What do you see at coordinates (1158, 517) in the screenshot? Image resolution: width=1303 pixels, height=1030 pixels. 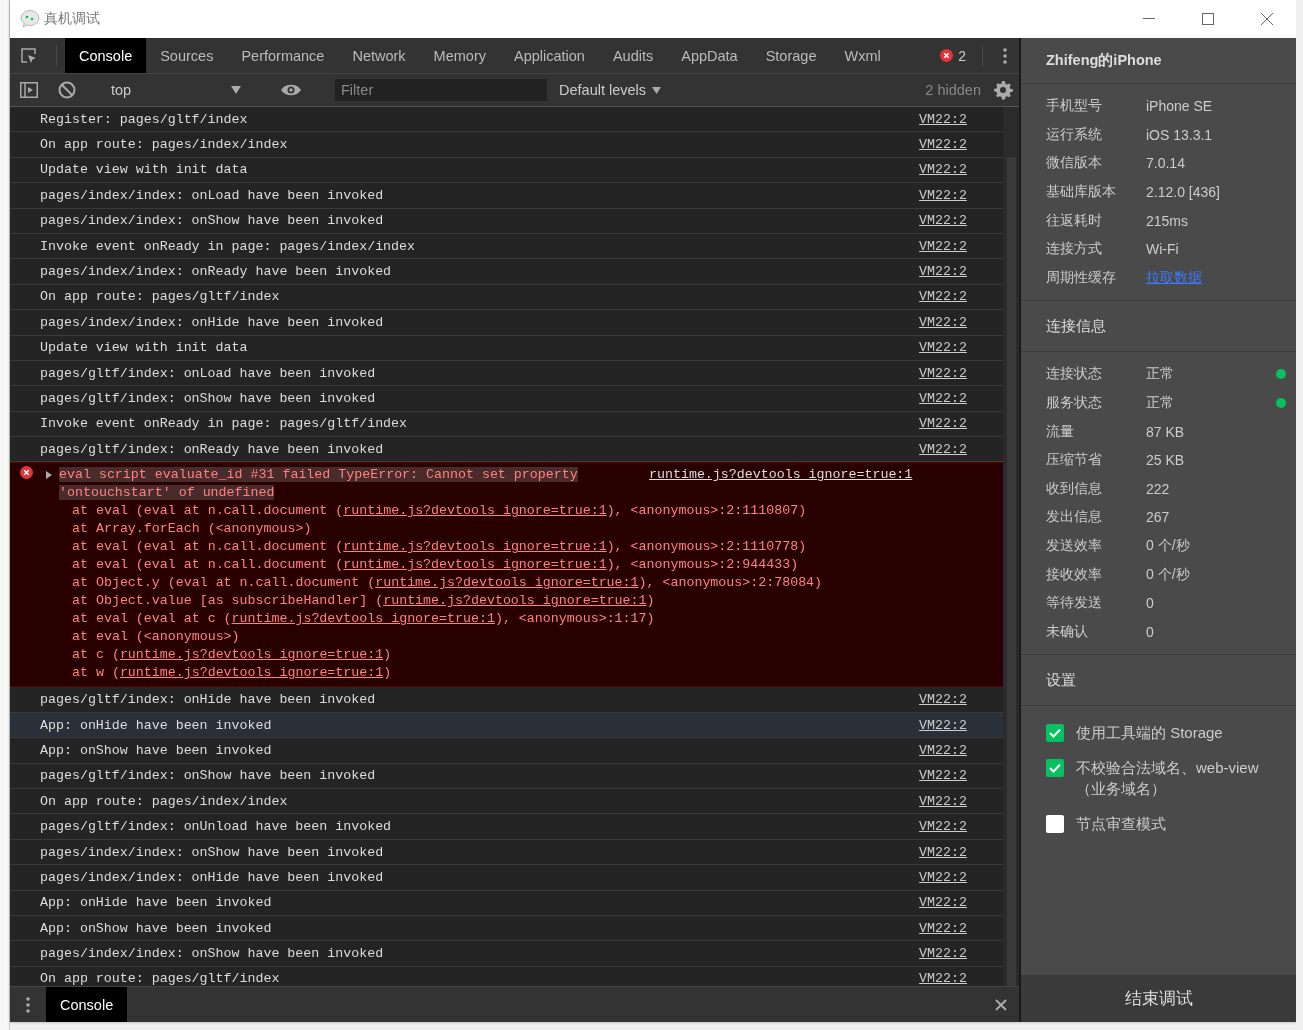 I see `info-value: 267` at bounding box center [1158, 517].